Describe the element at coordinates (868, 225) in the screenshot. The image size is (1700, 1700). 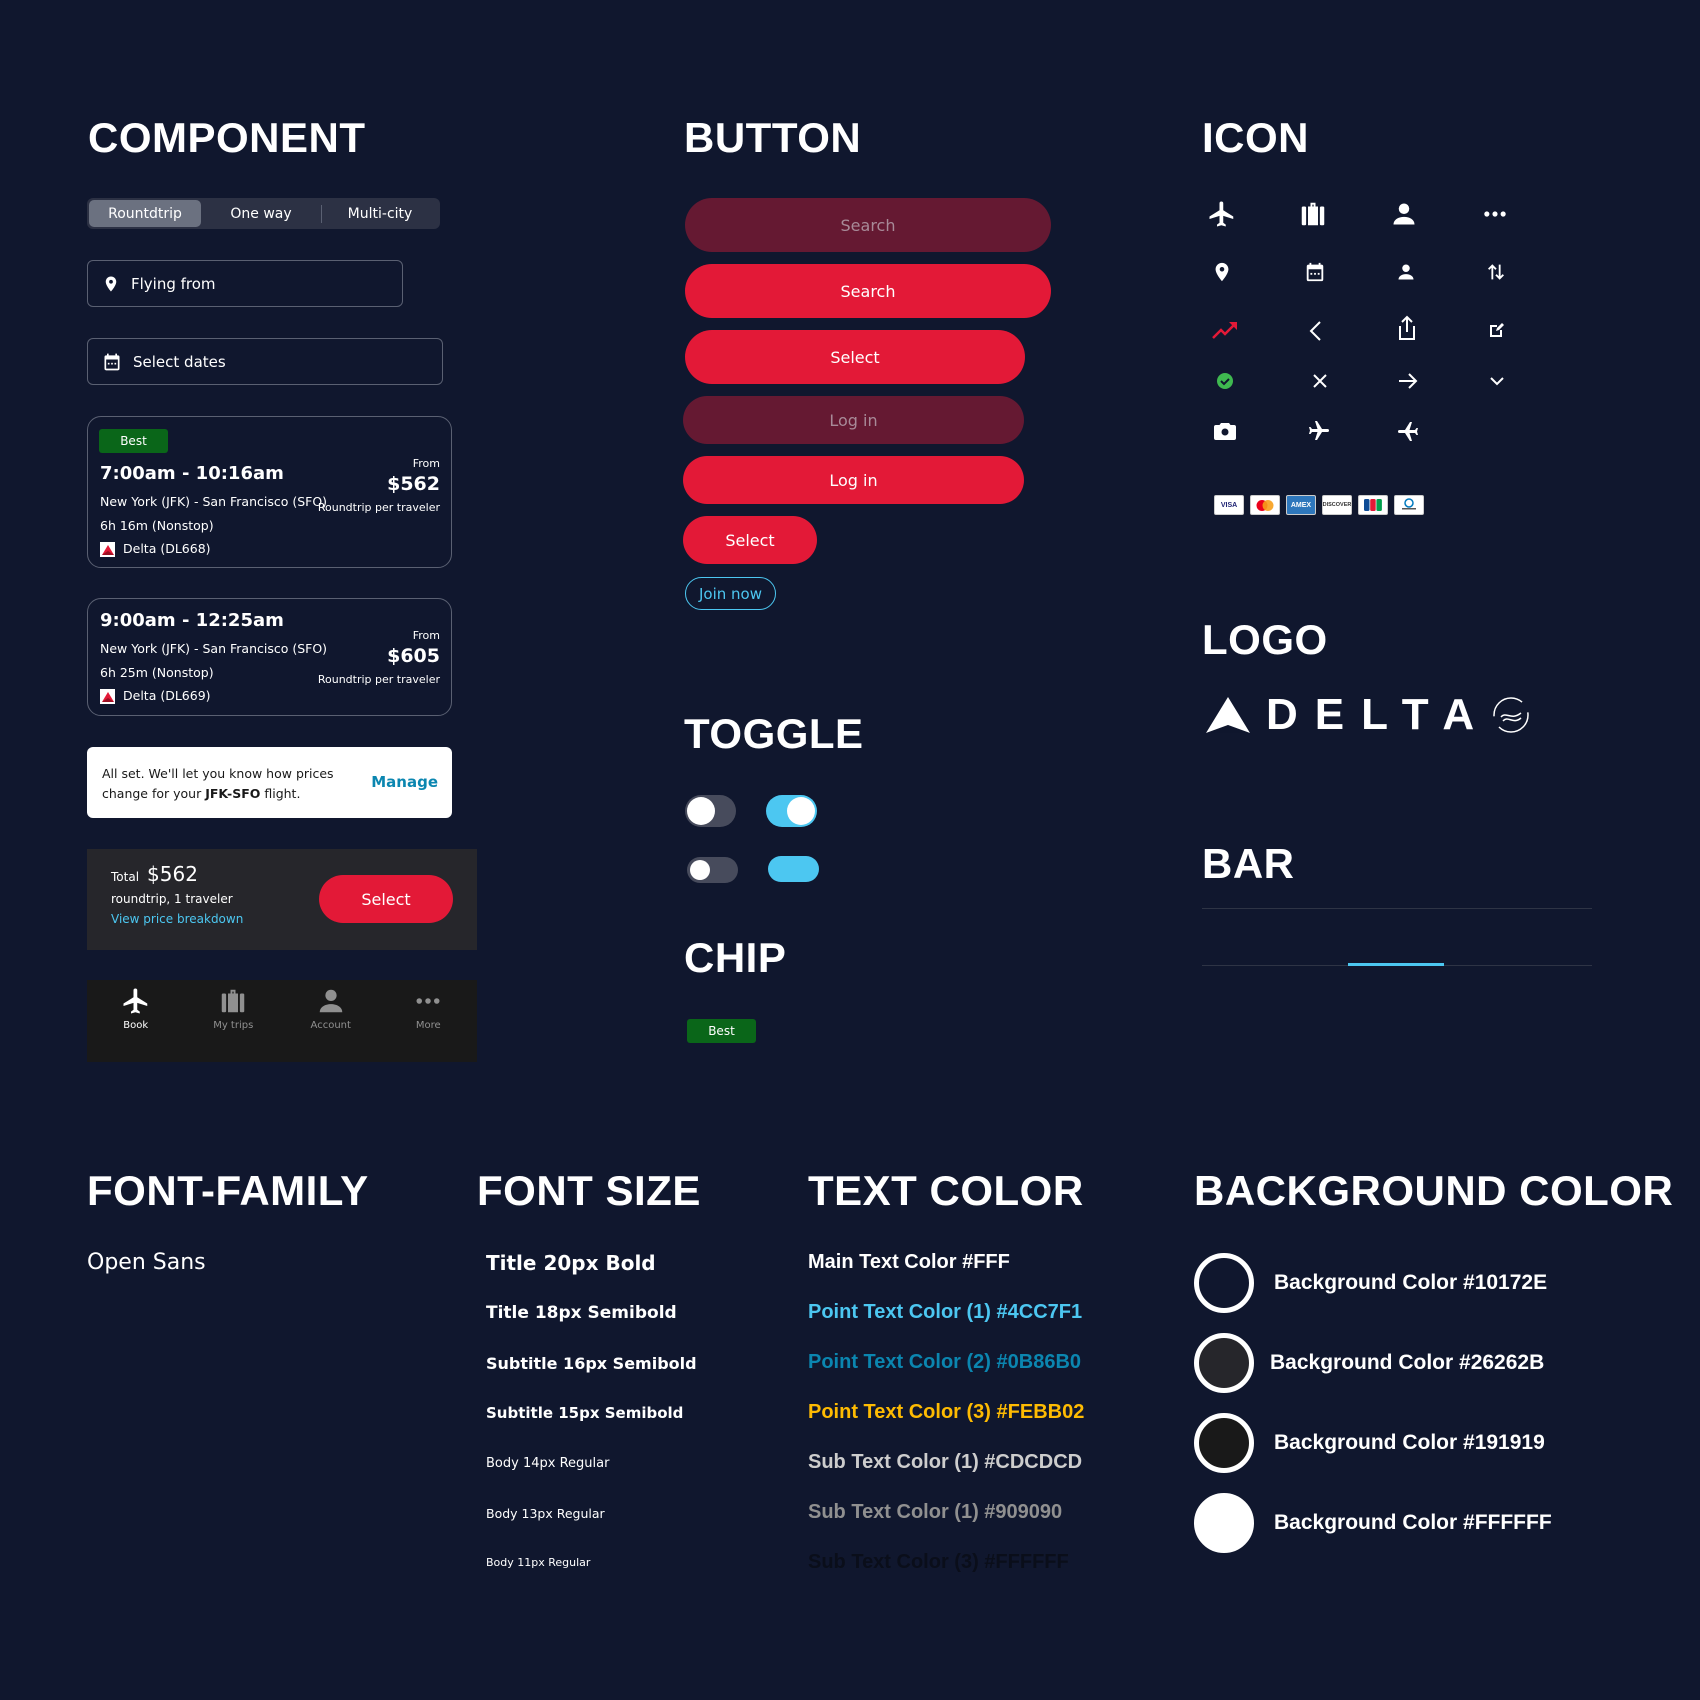
I see `search-button-disabled: Search` at that location.